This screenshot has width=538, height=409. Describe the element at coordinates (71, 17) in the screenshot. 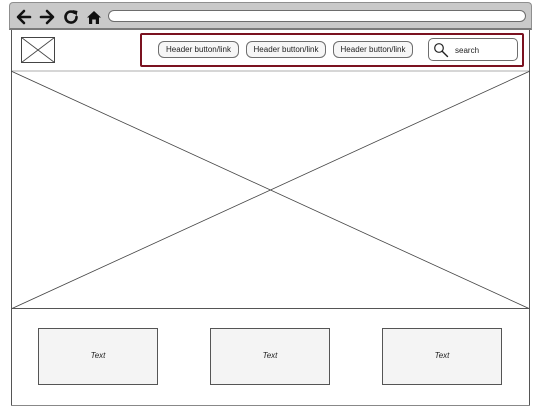

I see `reload-icon` at that location.